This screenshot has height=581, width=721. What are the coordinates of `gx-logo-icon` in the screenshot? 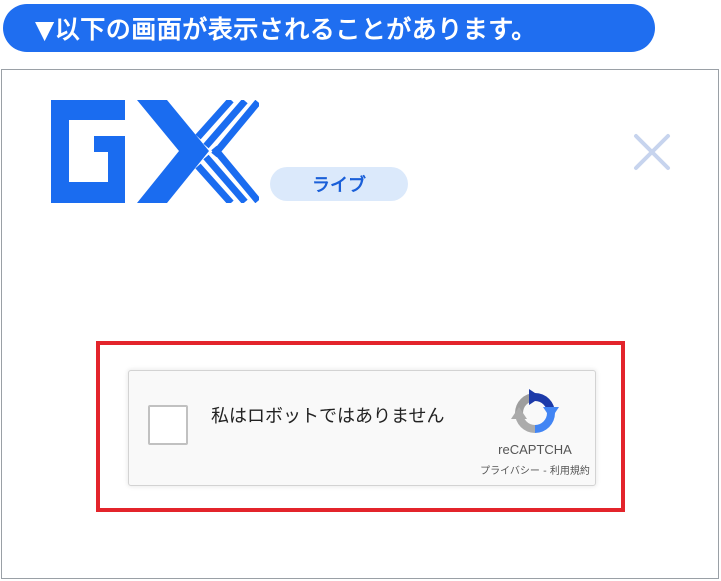 It's located at (155, 151).